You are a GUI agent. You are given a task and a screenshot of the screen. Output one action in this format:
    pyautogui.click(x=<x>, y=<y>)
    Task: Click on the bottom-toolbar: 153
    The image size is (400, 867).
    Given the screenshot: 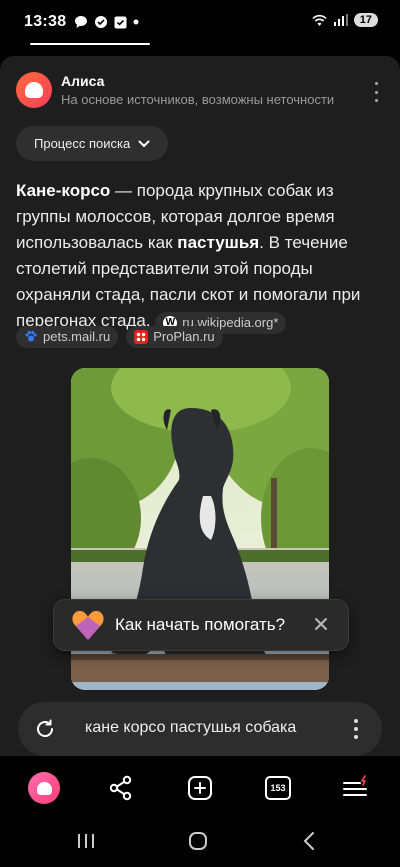 What is the action you would take?
    pyautogui.click(x=200, y=788)
    